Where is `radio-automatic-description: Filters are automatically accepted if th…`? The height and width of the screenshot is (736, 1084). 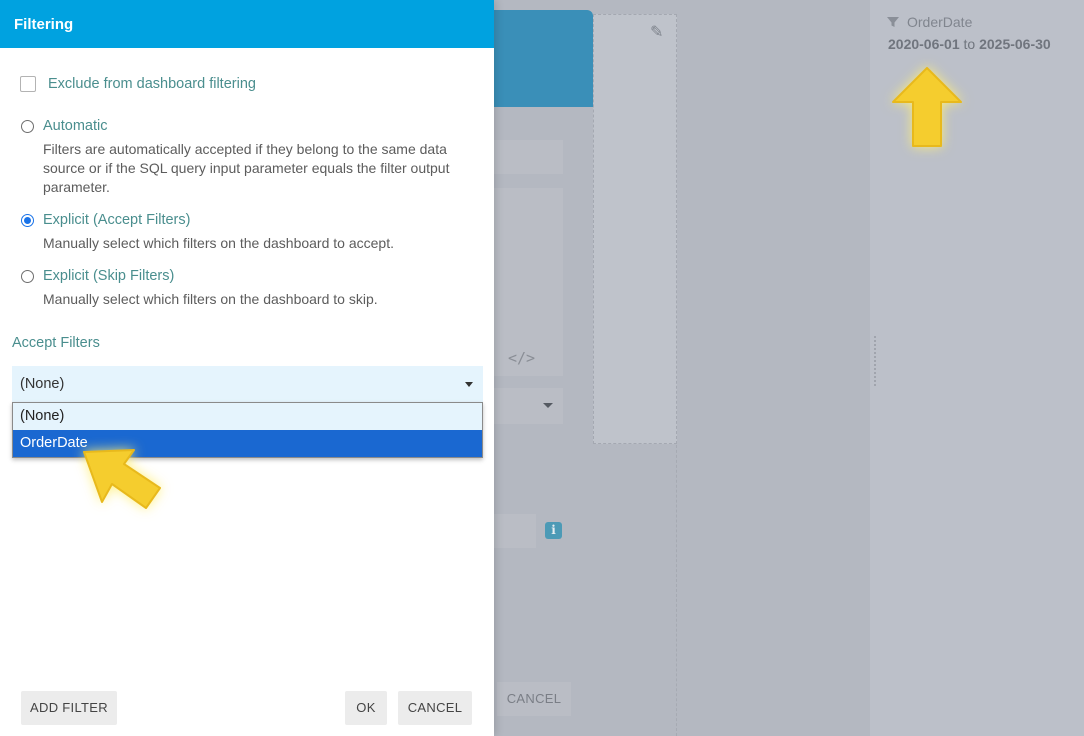 radio-automatic-description: Filters are automatically accepted if th… is located at coordinates (246, 168).